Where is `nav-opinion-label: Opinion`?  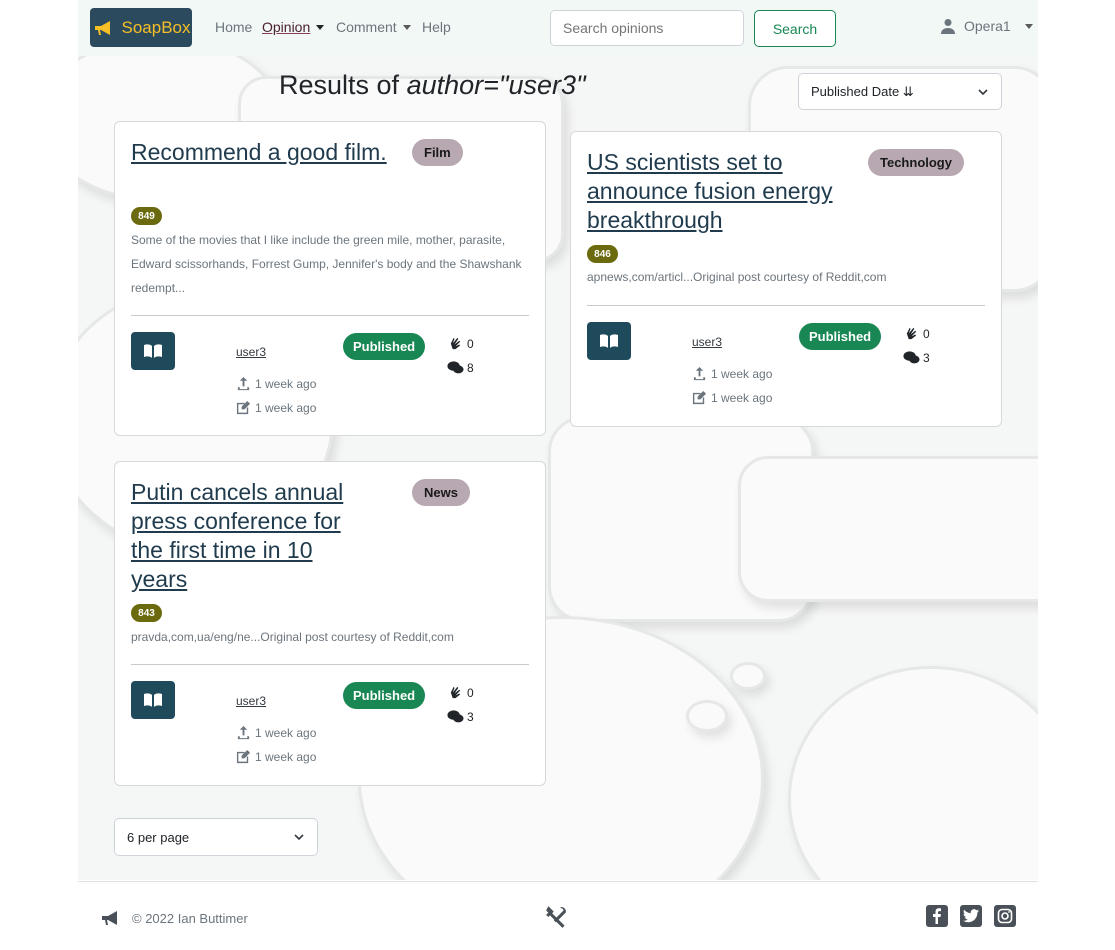
nav-opinion-label: Opinion is located at coordinates (286, 27).